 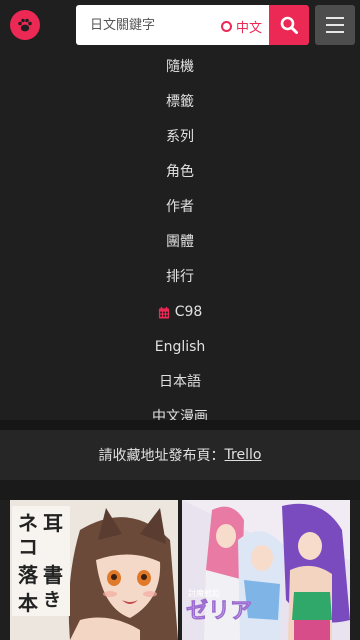 I want to click on nav-item-c98: C98, so click(x=180, y=312).